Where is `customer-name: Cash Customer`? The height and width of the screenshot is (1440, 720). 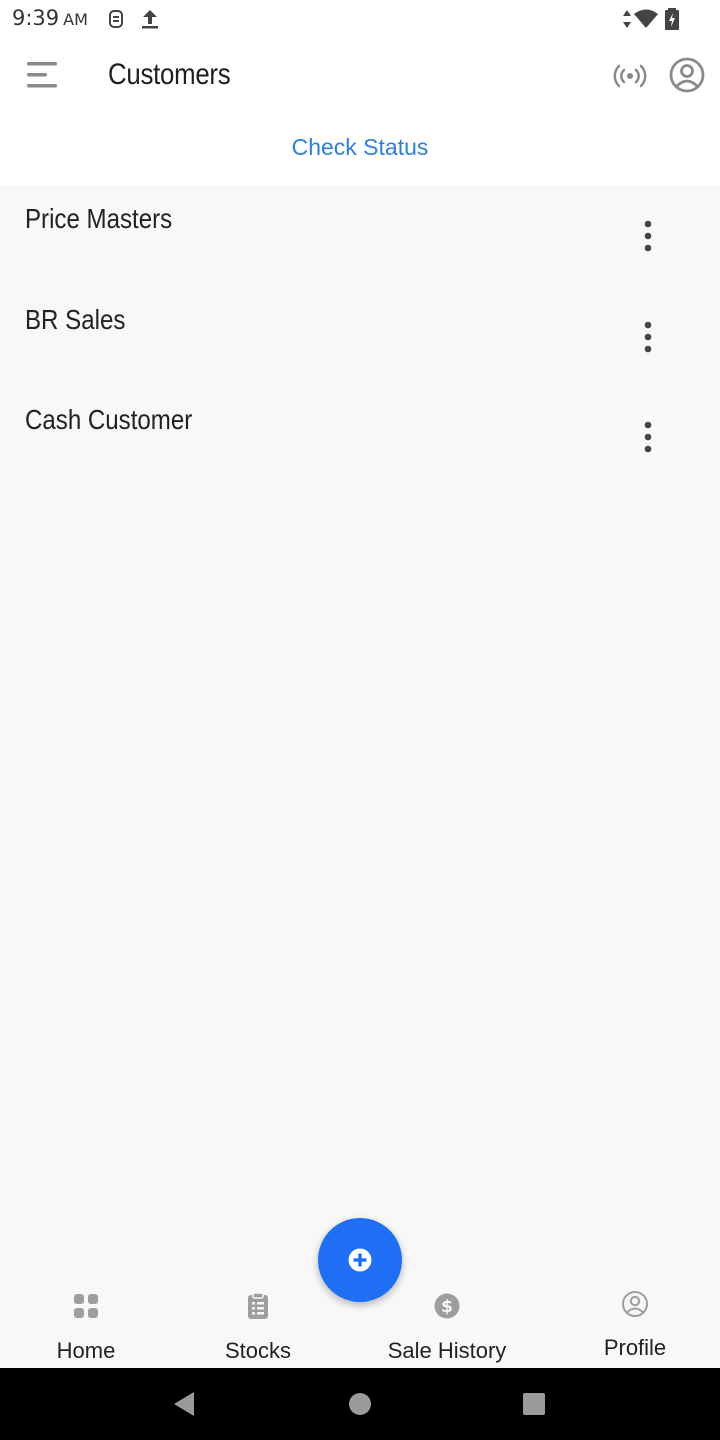
customer-name: Cash Customer is located at coordinates (109, 419).